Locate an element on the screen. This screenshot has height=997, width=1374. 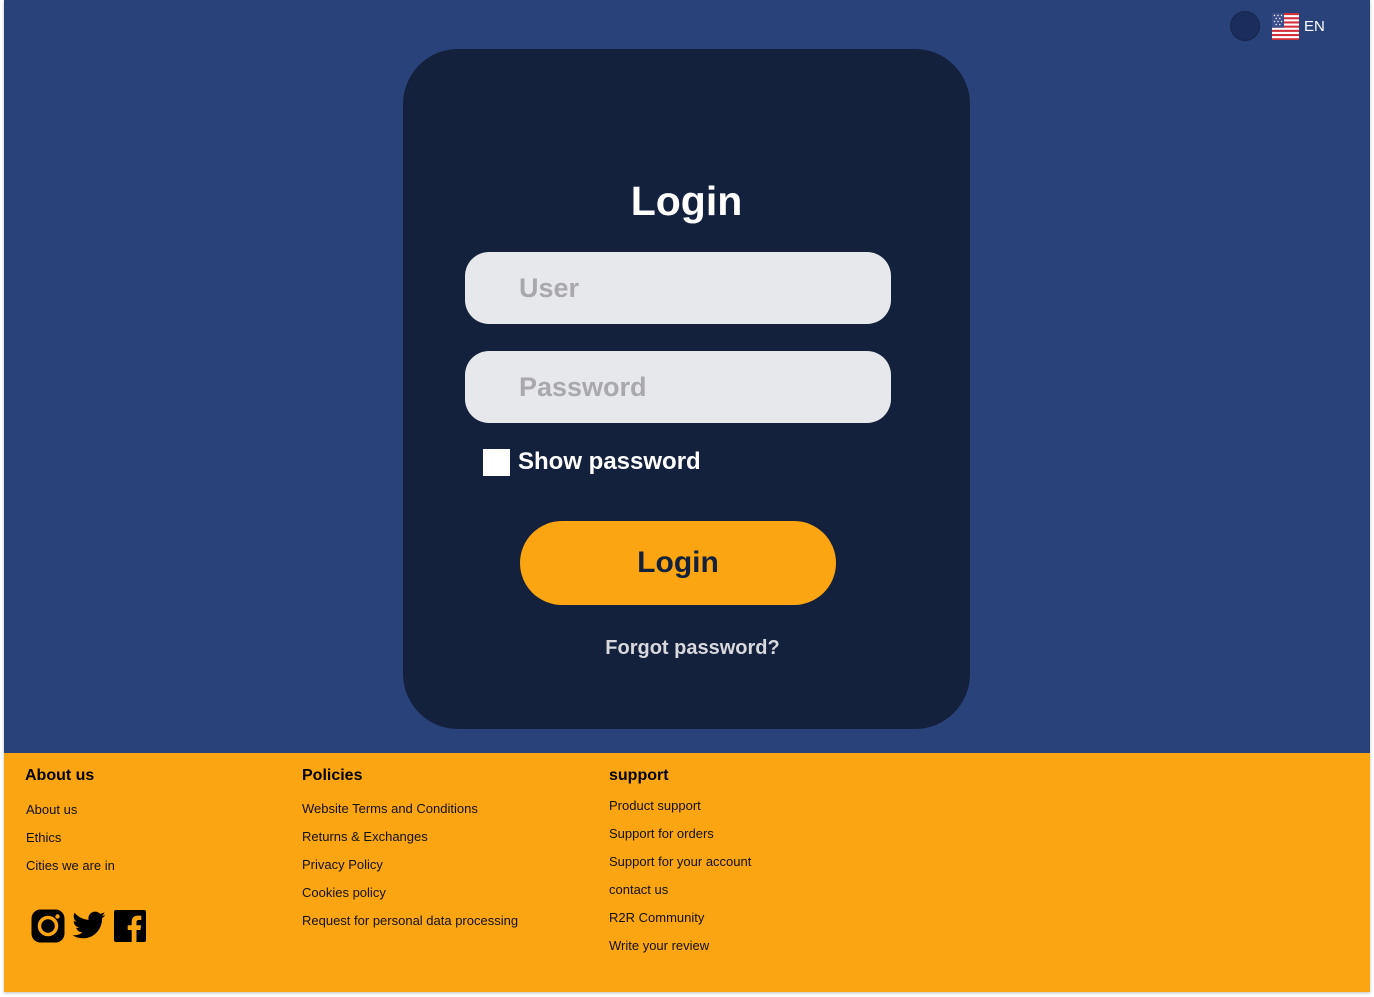
instagram-icon is located at coordinates (48, 926).